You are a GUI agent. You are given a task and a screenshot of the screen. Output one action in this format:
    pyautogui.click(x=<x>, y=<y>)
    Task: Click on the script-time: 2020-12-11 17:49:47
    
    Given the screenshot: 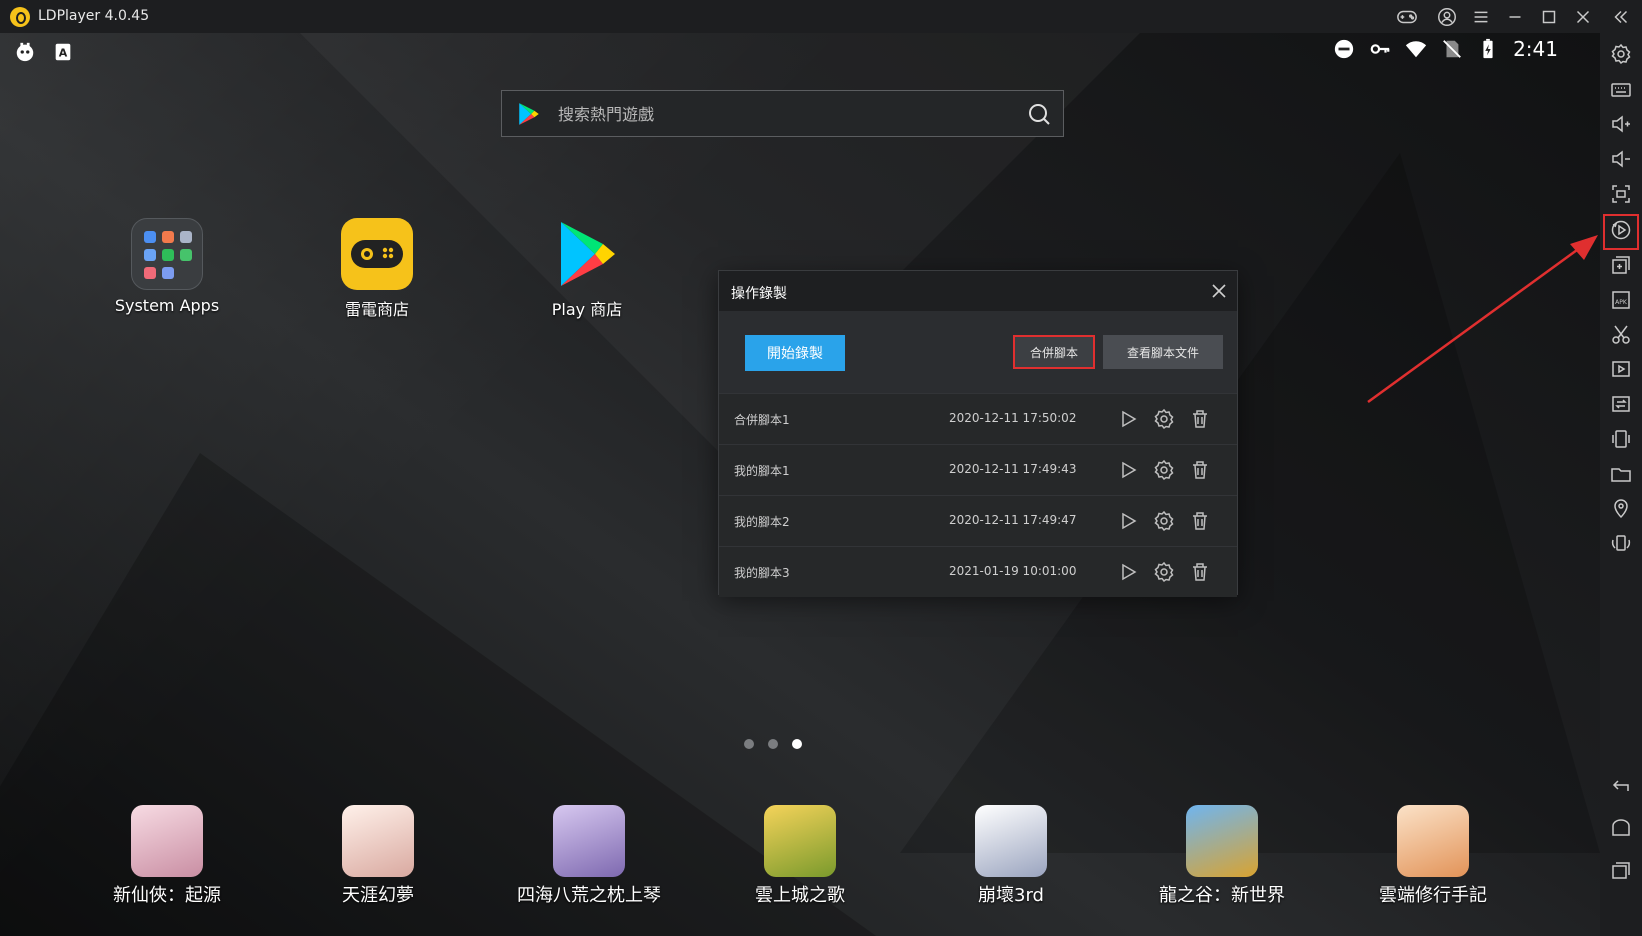 What is the action you would take?
    pyautogui.click(x=1013, y=520)
    